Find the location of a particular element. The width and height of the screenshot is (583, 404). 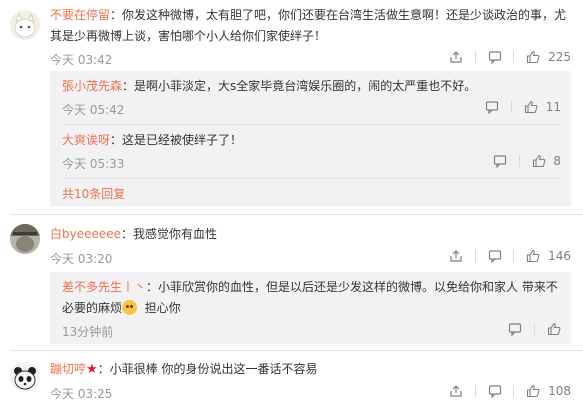

username-link: 不要在停留 is located at coordinates (80, 15).